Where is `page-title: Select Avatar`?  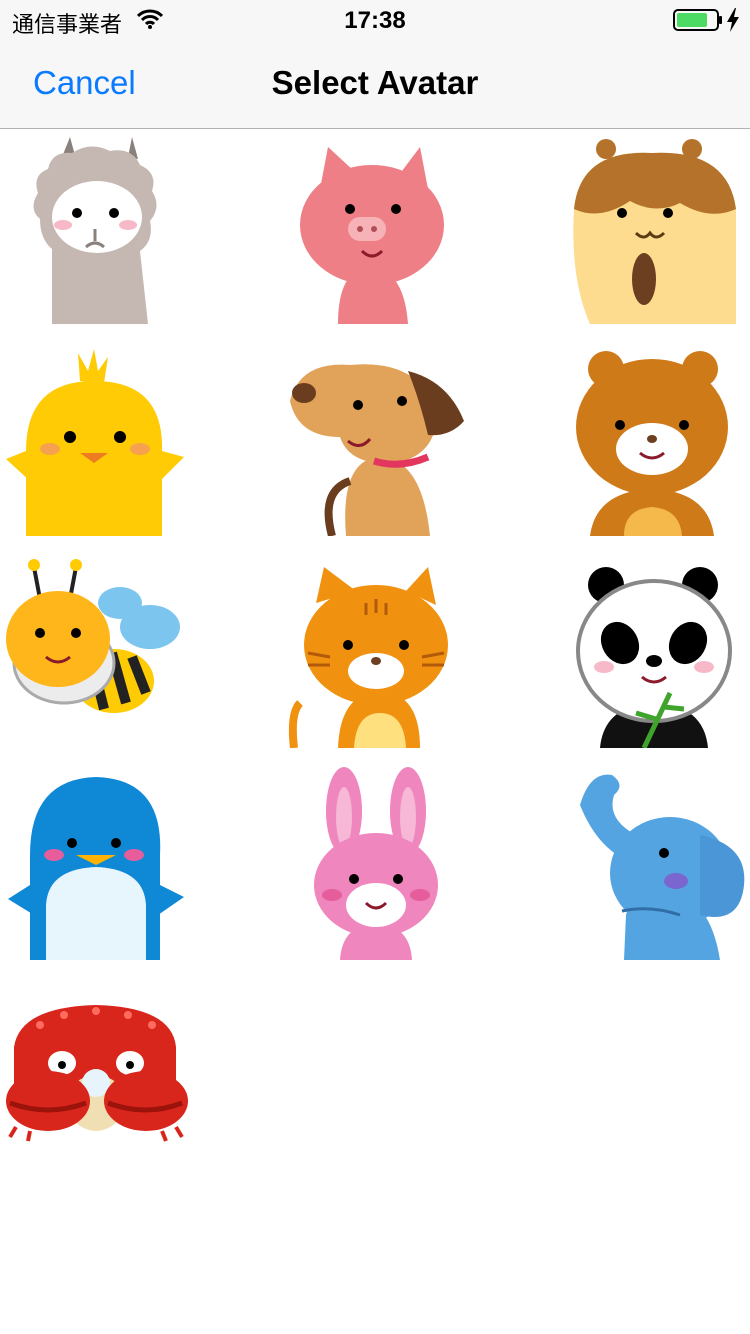 page-title: Select Avatar is located at coordinates (375, 82).